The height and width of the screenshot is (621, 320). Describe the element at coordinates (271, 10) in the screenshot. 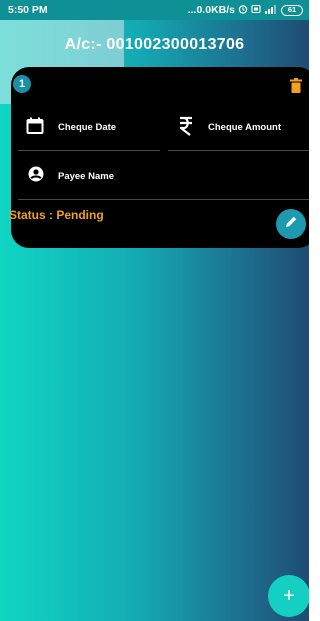

I see `signal-icon` at that location.